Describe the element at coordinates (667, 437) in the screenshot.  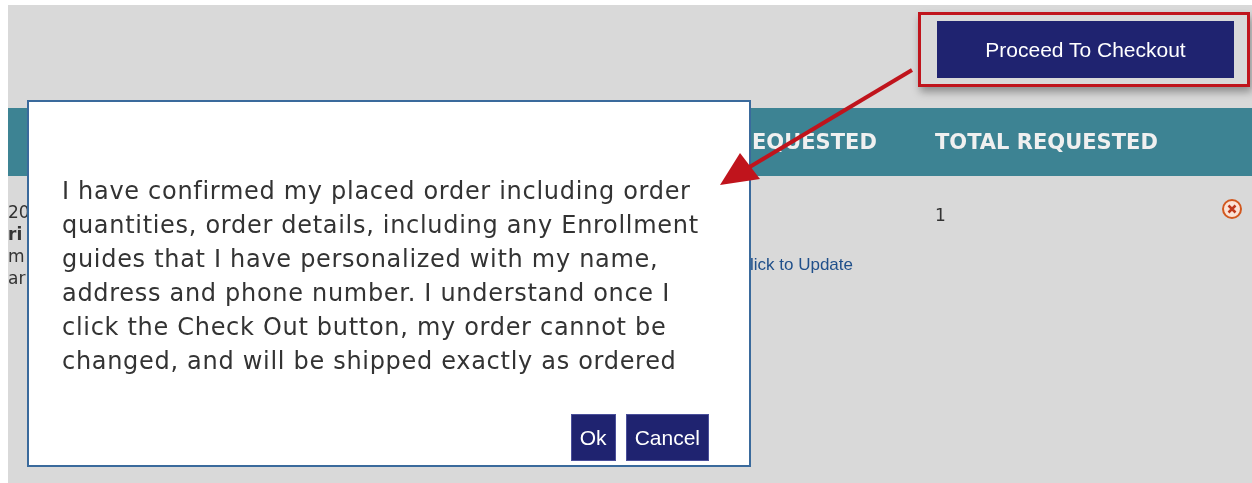
I see `cancel-button: Cancel` at that location.